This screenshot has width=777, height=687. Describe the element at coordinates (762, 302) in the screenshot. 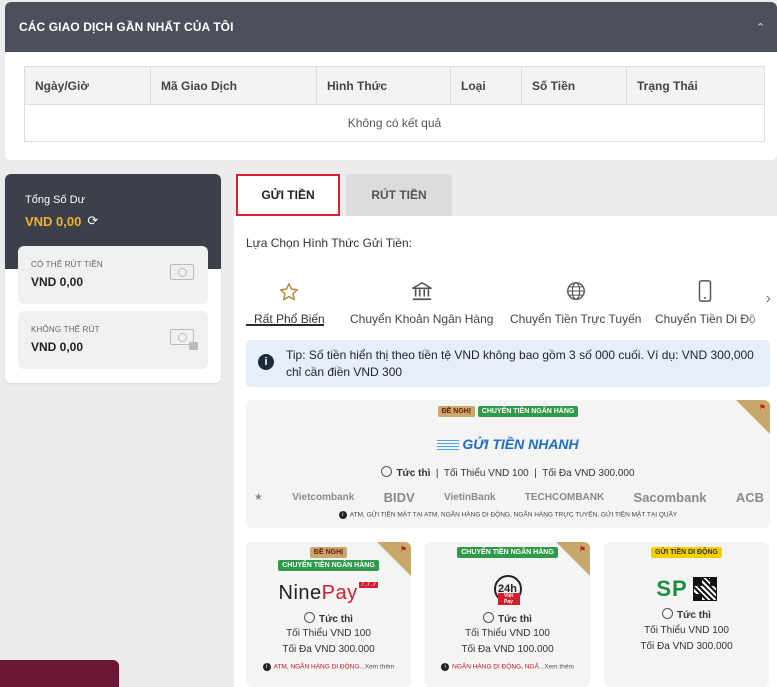

I see `scroll-fade` at that location.